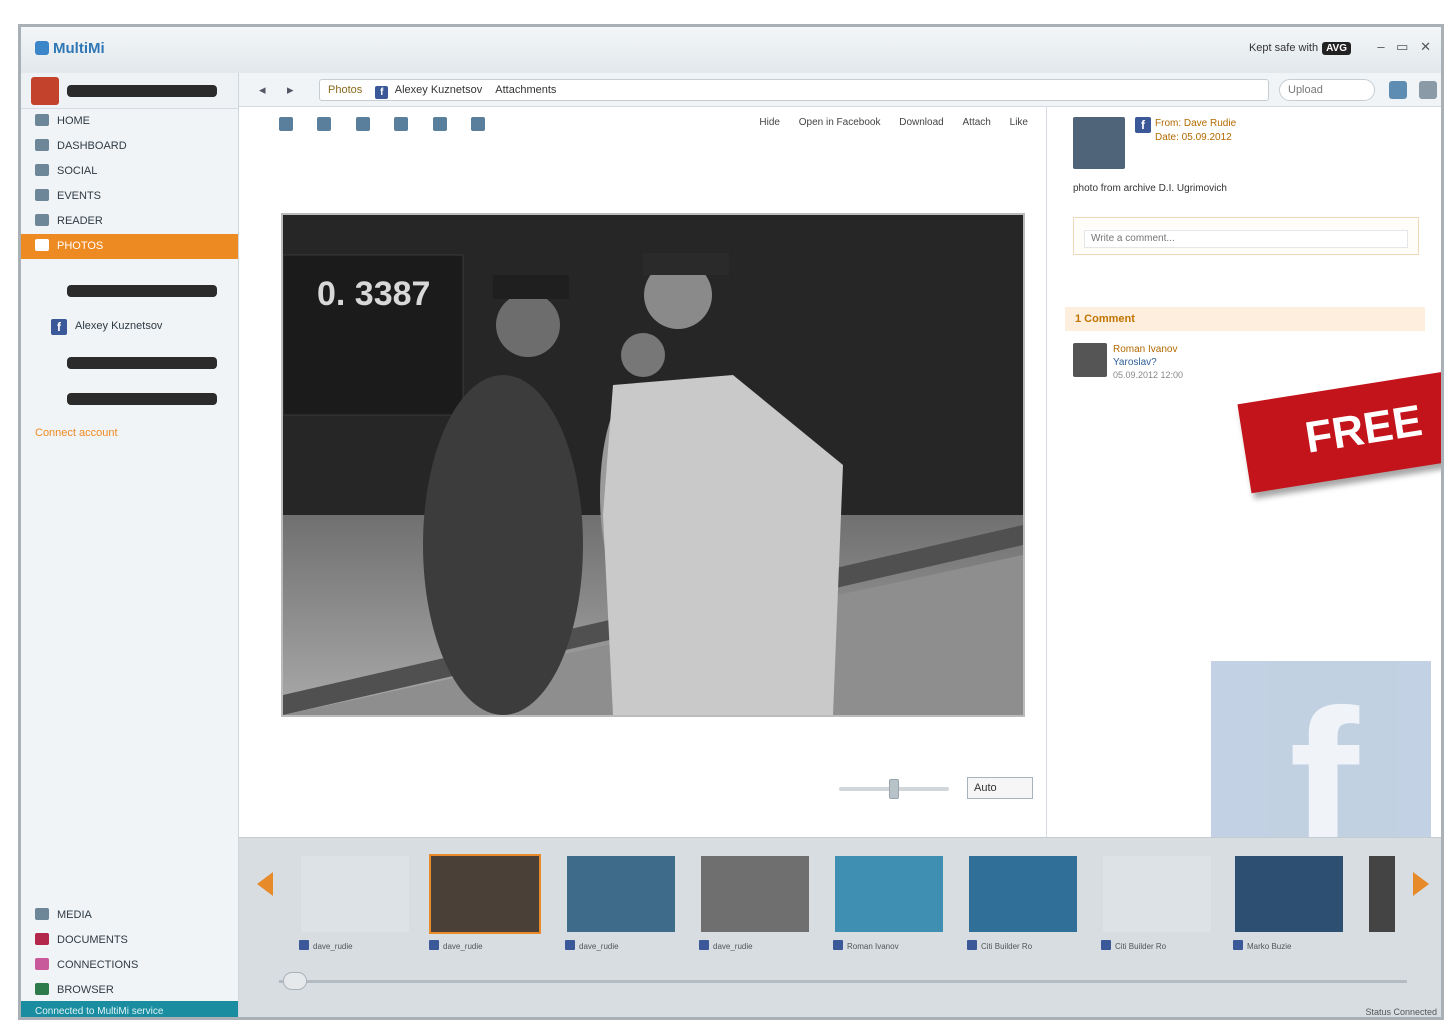 Image resolution: width=1444 pixels, height=1023 pixels. I want to click on thumbnail-caption: Roman Ivanov, so click(866, 945).